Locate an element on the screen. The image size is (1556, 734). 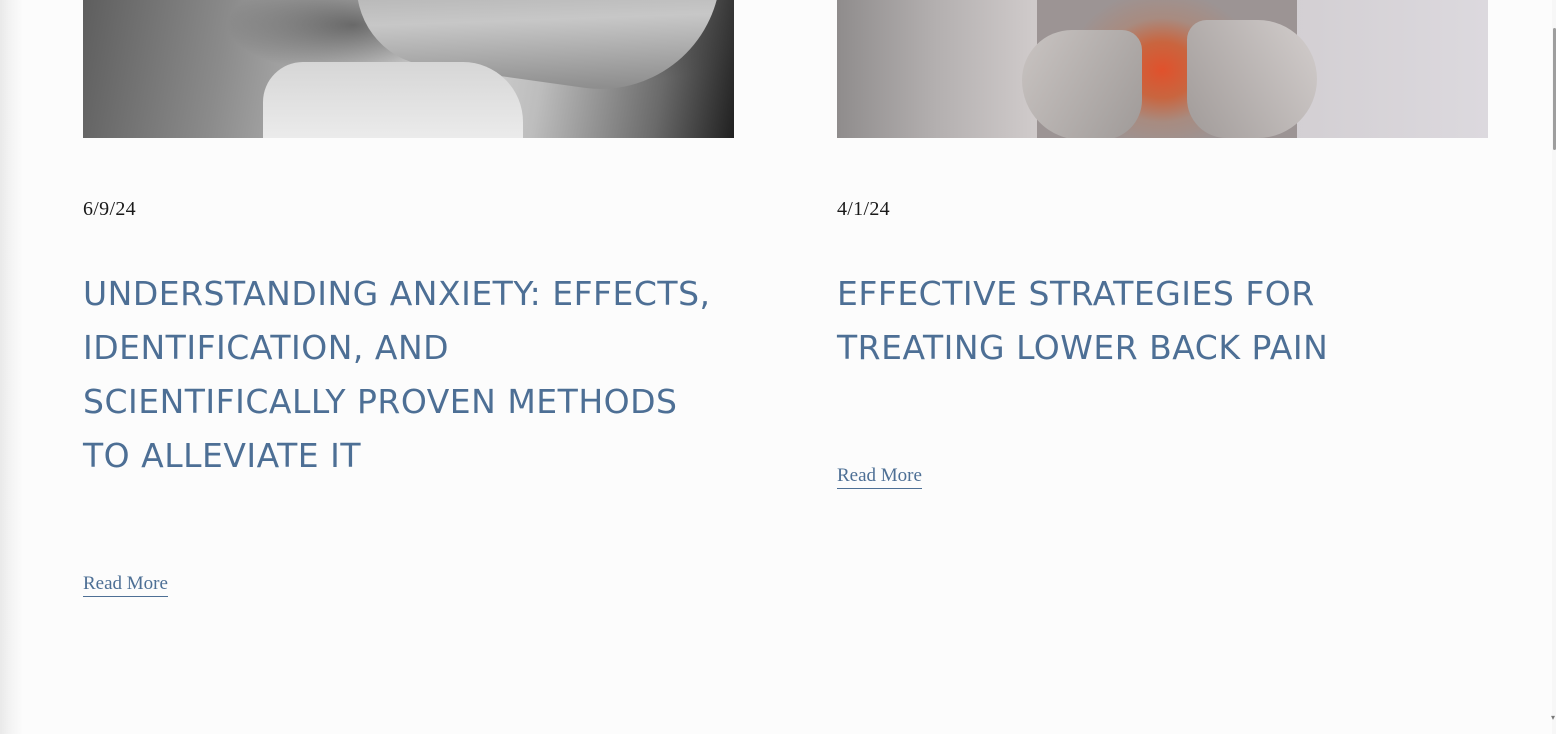
page-left-shadow is located at coordinates (11, 367).